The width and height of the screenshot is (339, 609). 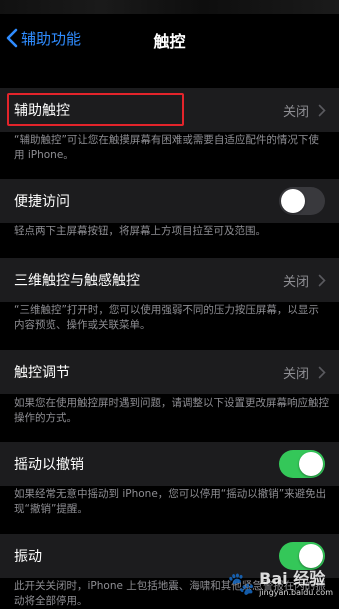 I want to click on assistive-touch-footnote: “辅助触控”可让您在触摸屏幕有困难或需要自适应配件的情况下使用 iPhone。, so click(x=166, y=147).